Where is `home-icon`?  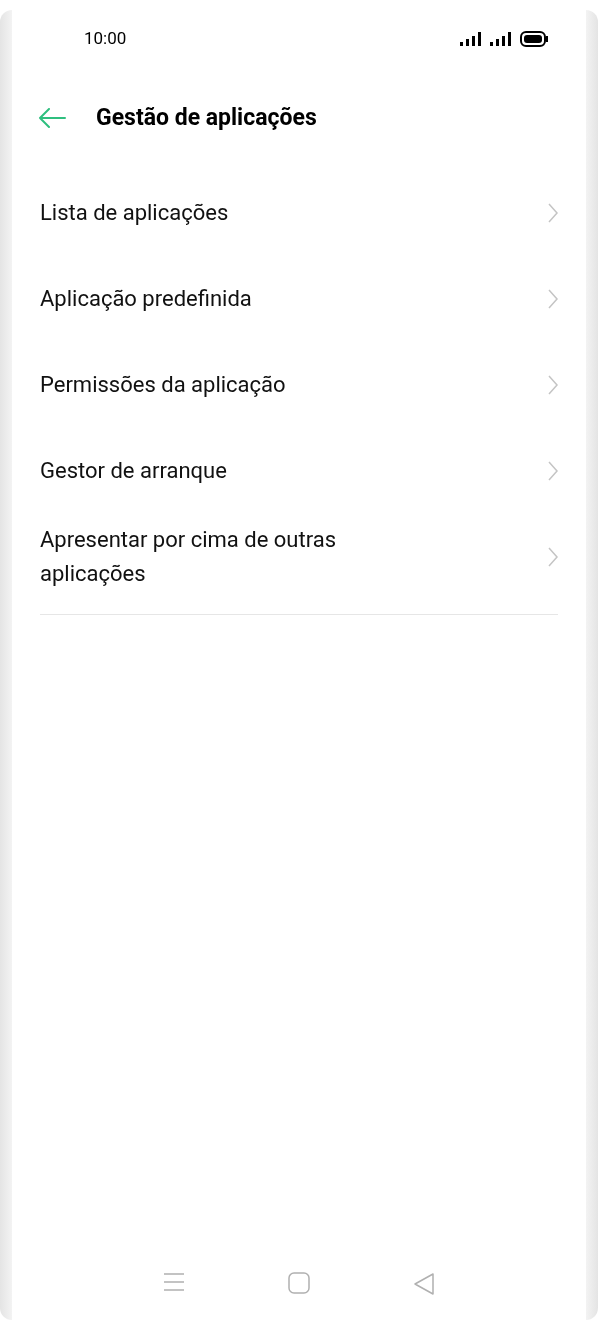
home-icon is located at coordinates (299, 1283).